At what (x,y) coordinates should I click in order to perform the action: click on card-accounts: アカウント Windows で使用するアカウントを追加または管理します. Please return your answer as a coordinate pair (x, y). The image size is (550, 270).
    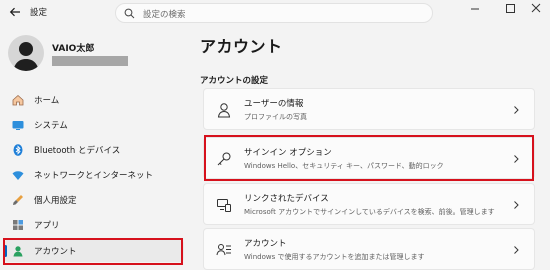
    Looking at the image, I should click on (369, 249).